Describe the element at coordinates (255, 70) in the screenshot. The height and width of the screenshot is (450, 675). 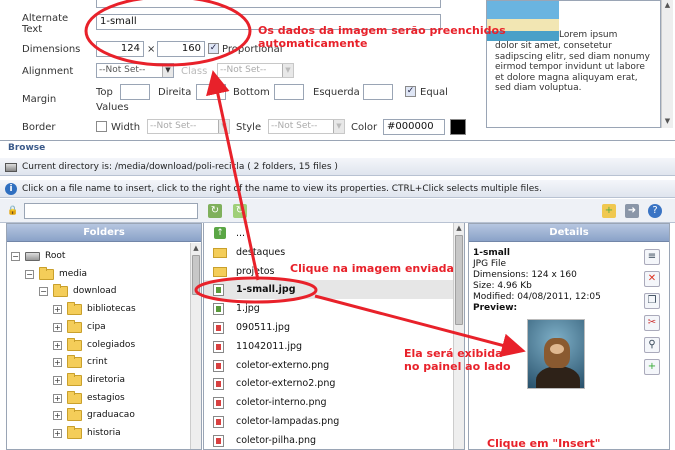
I see `class-select: --Not Set-- ▼` at that location.